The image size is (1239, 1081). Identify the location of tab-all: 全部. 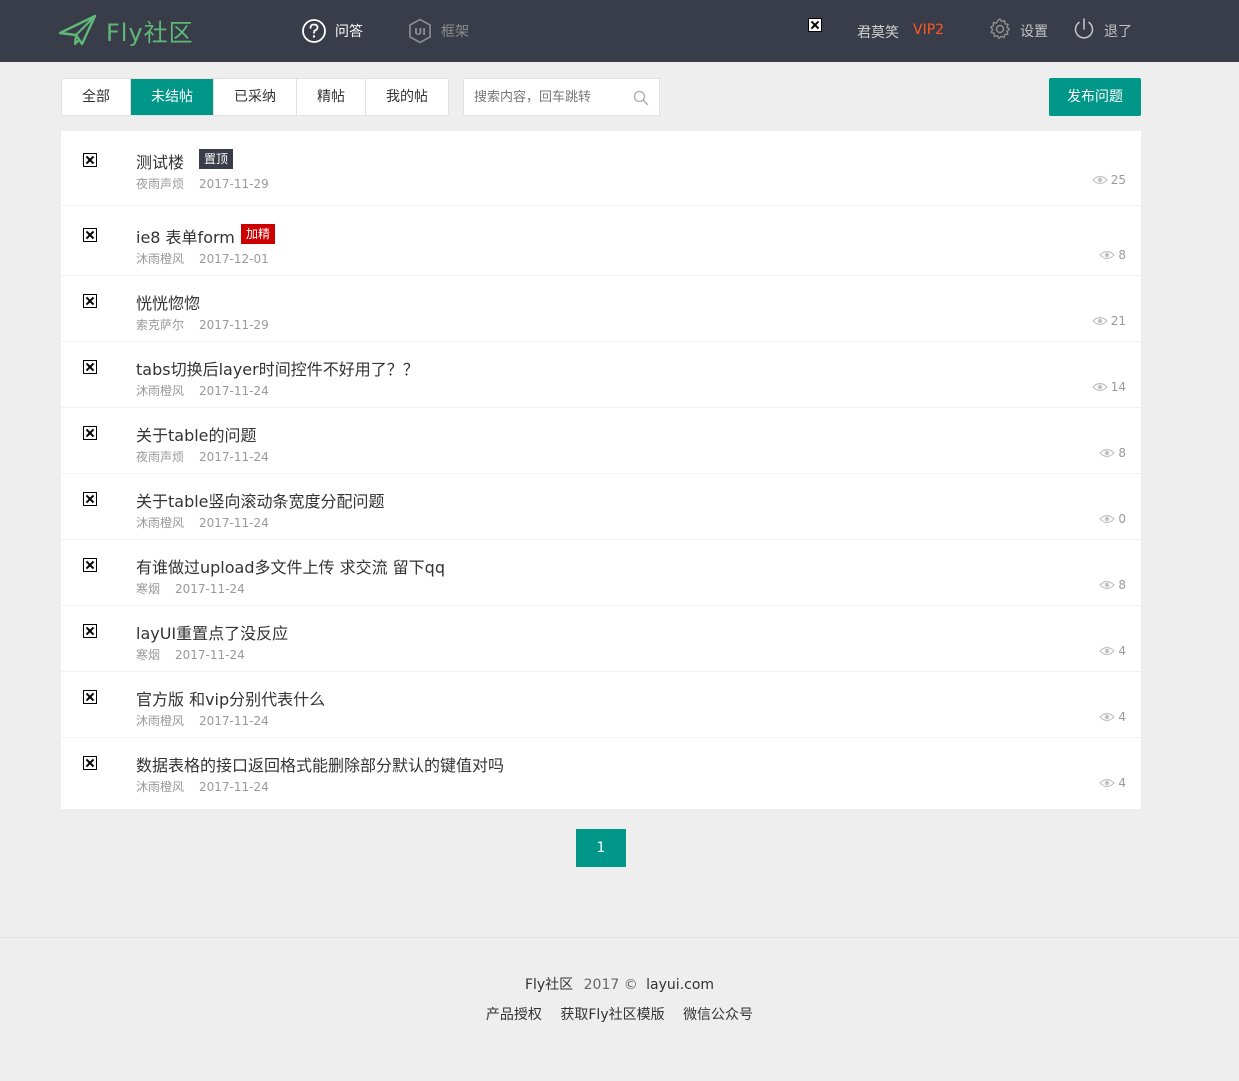
(96, 97).